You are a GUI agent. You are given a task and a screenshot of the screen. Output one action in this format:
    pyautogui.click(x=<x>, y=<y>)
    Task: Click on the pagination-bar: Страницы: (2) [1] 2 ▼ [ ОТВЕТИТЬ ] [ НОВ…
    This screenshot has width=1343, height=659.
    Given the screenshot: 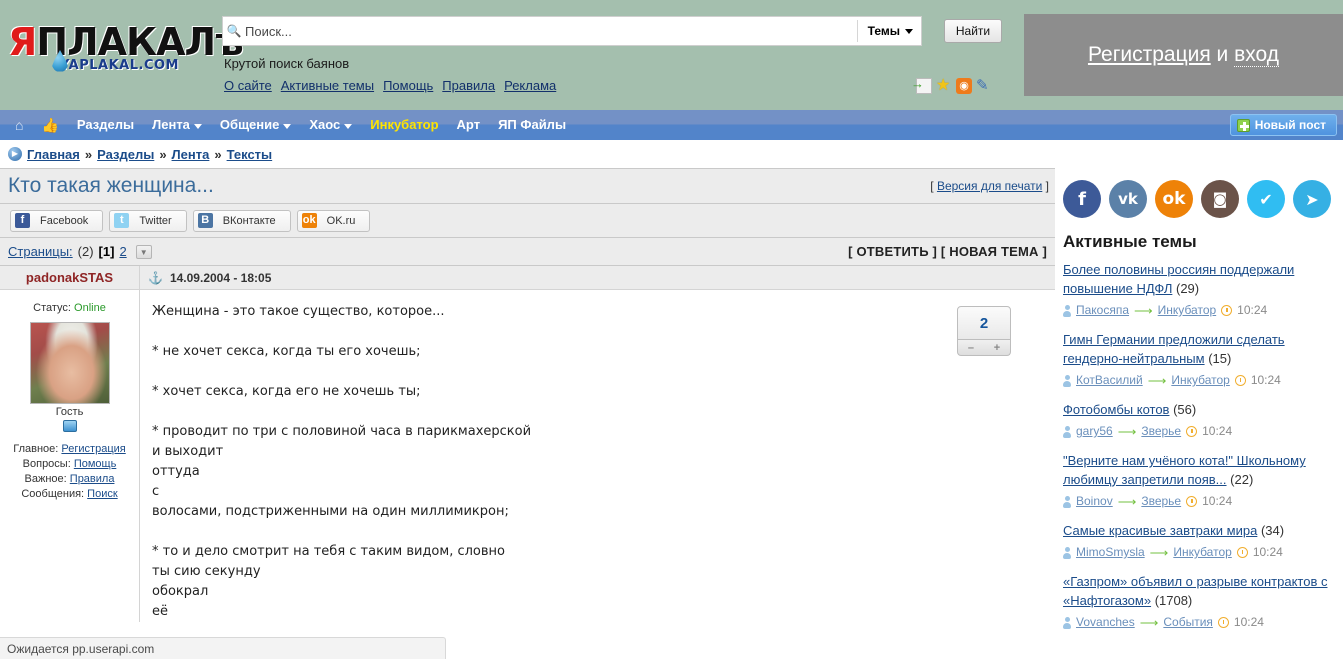 What is the action you would take?
    pyautogui.click(x=527, y=252)
    